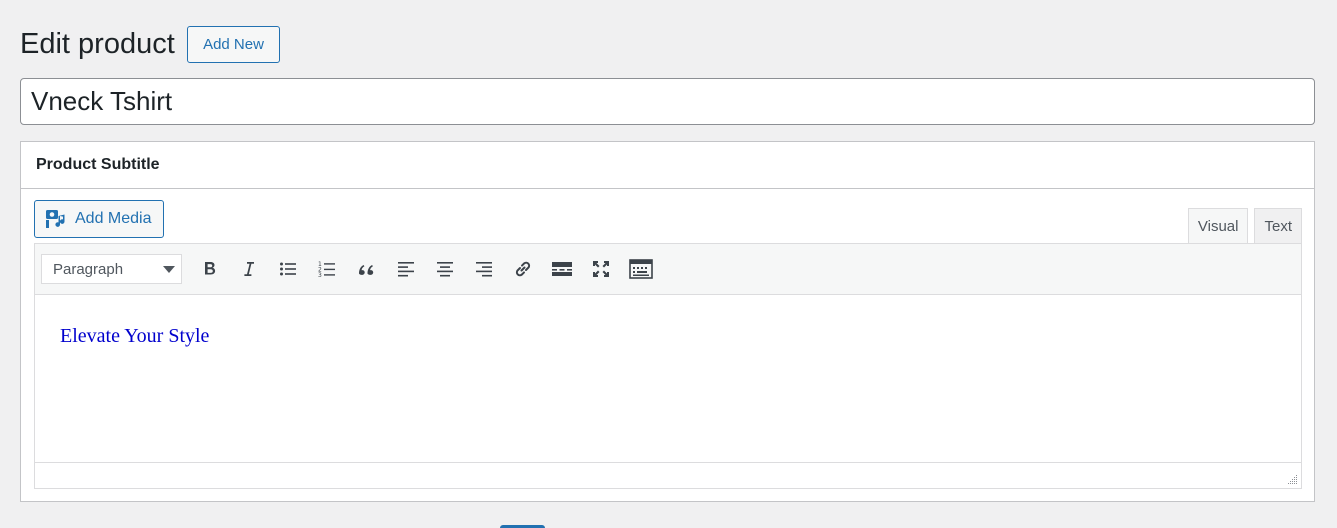 This screenshot has height=528, width=1337. What do you see at coordinates (1278, 226) in the screenshot?
I see `tab-text: Text` at bounding box center [1278, 226].